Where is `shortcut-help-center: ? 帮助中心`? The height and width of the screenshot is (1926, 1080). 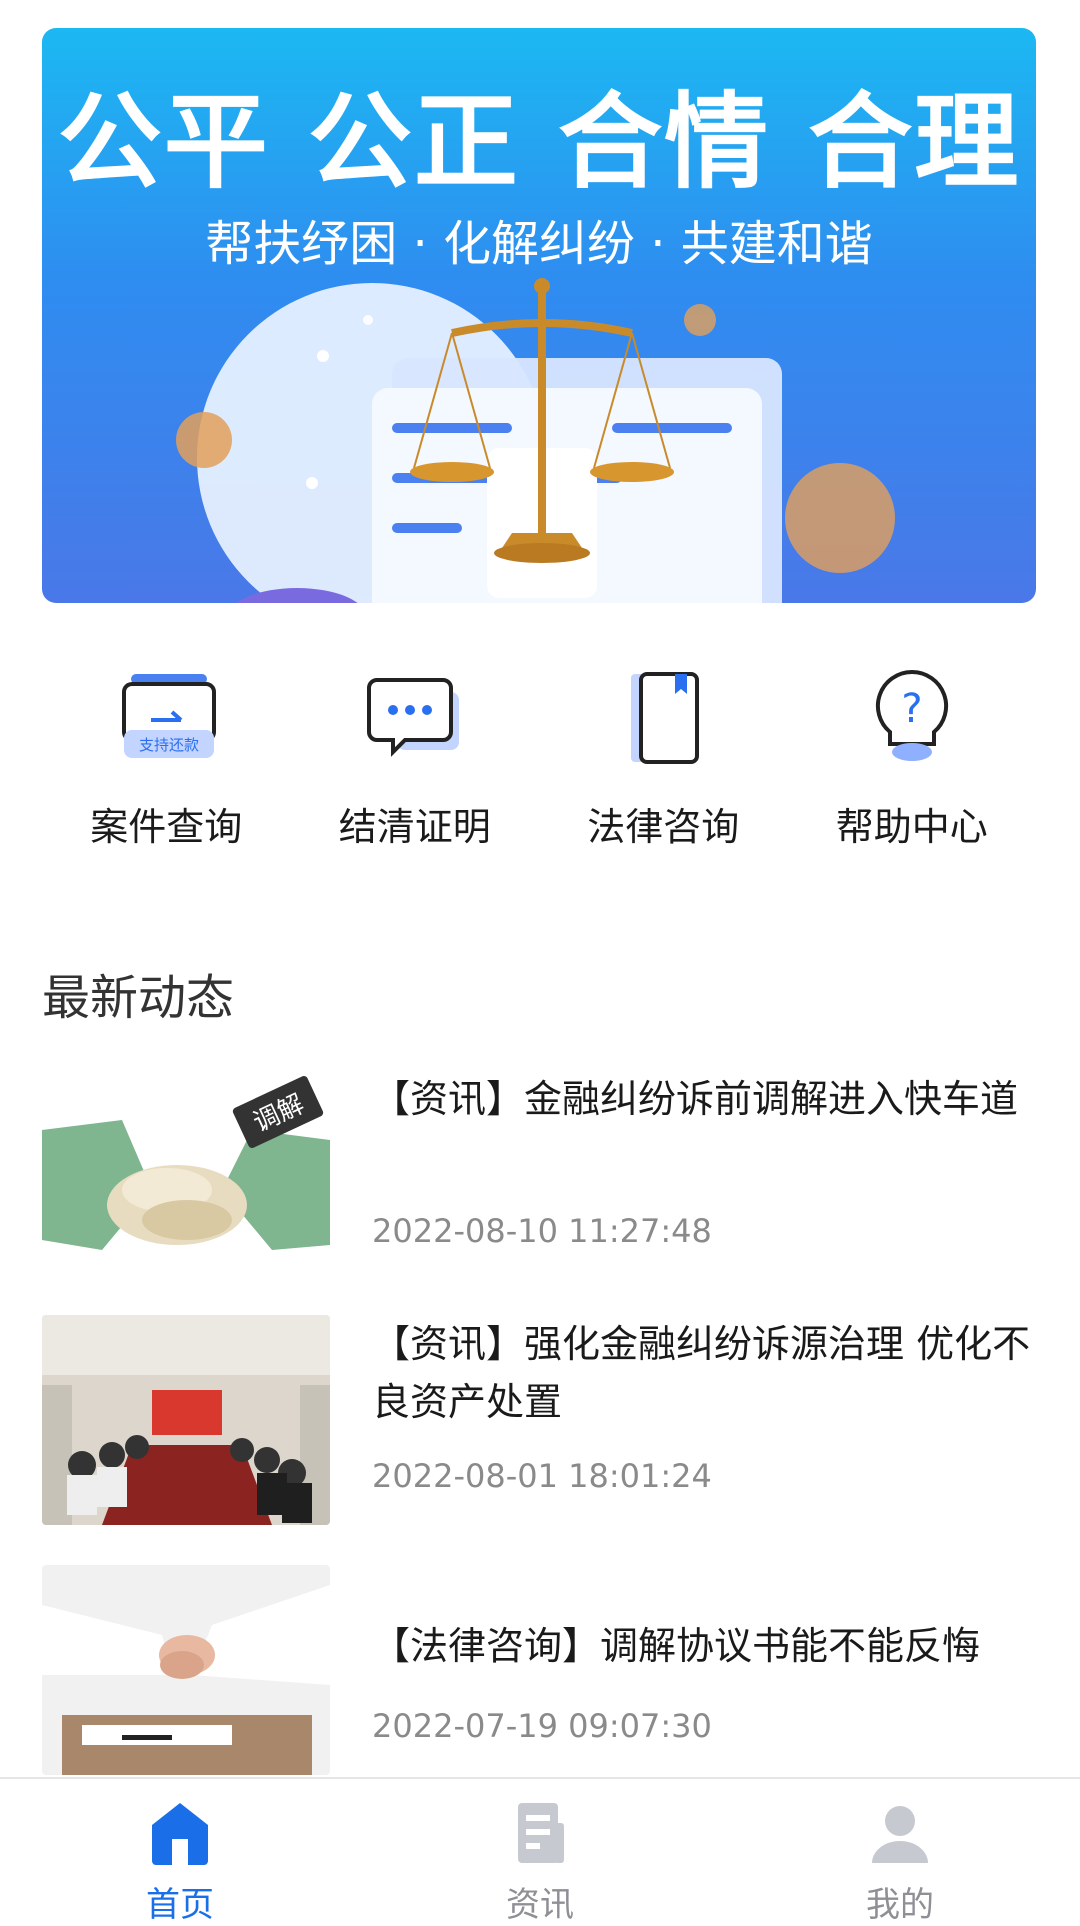
shortcut-help-center: ? 帮助中心 is located at coordinates (912, 755).